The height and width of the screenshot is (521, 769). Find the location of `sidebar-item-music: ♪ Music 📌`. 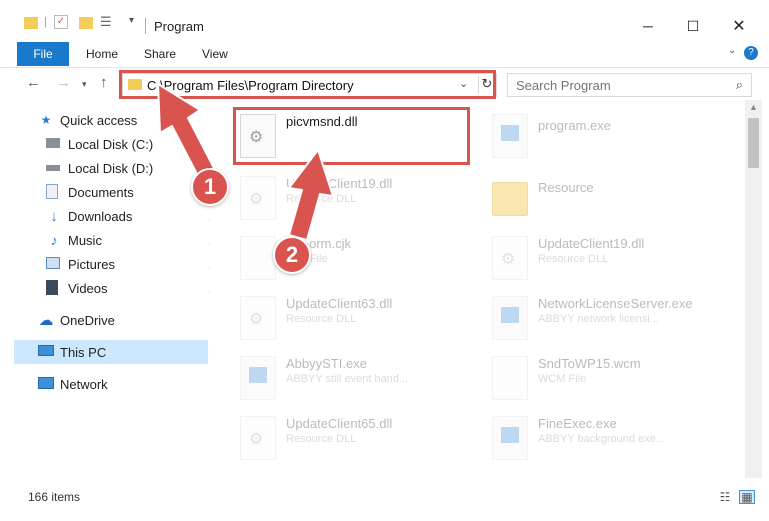

sidebar-item-music: ♪ Music 📌 is located at coordinates (117, 240).